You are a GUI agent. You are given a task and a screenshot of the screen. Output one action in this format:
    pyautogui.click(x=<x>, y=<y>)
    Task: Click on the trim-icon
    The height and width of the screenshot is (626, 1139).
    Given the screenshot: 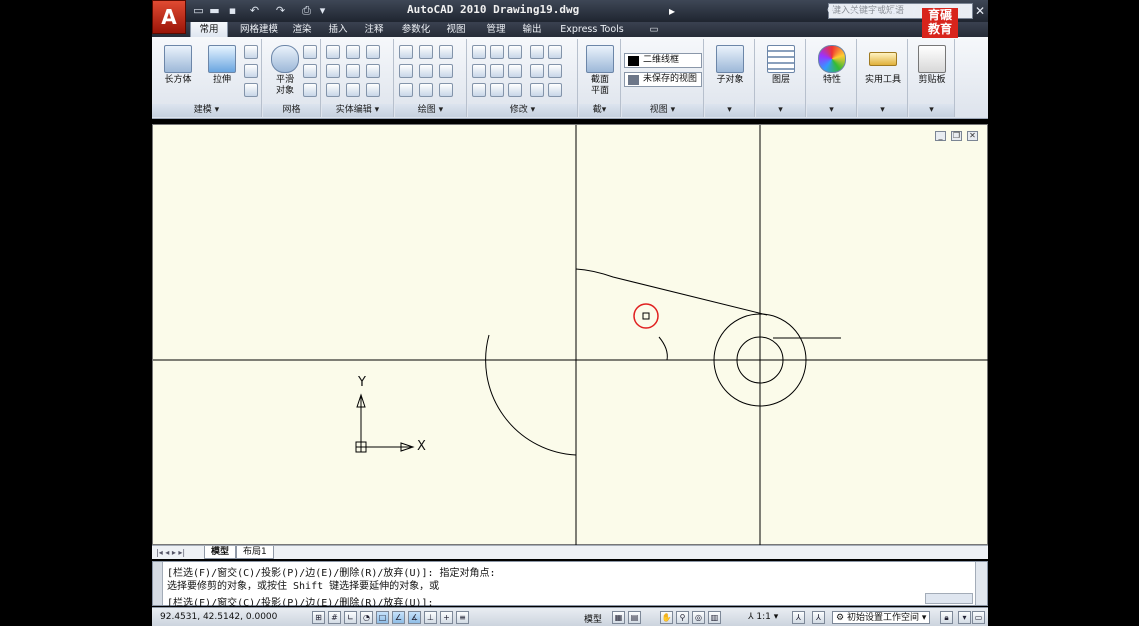 What is the action you would take?
    pyautogui.click(x=555, y=52)
    